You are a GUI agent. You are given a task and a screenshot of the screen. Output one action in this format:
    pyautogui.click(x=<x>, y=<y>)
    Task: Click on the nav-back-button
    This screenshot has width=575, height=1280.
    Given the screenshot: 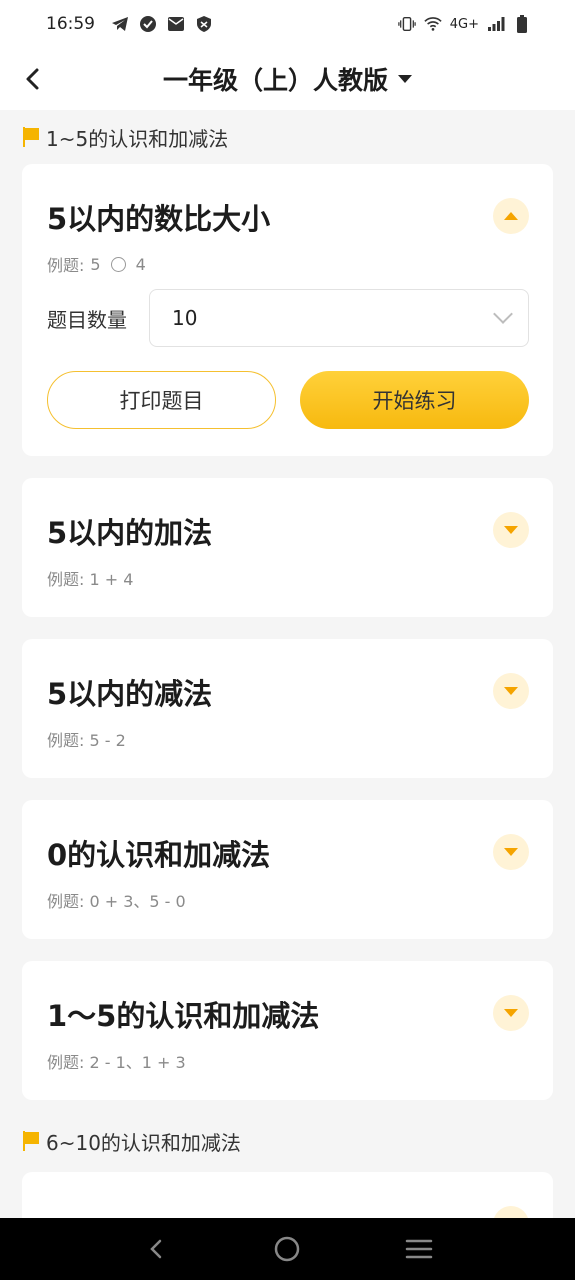 What is the action you would take?
    pyautogui.click(x=156, y=1249)
    